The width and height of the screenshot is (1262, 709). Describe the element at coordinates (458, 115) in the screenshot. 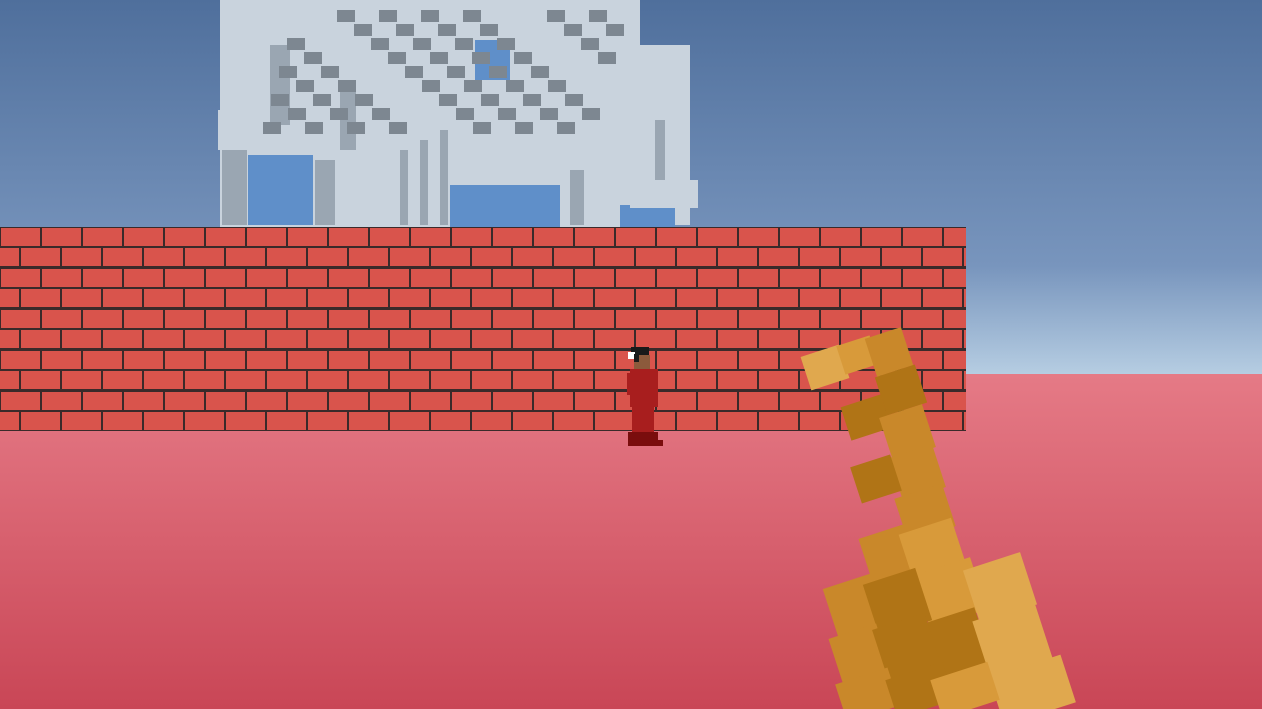

I see `voxel-building` at that location.